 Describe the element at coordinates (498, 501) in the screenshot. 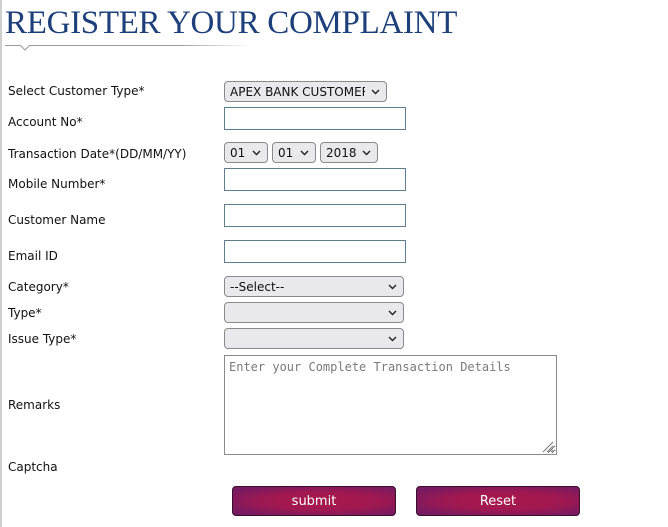

I see `reset-button: Reset` at that location.